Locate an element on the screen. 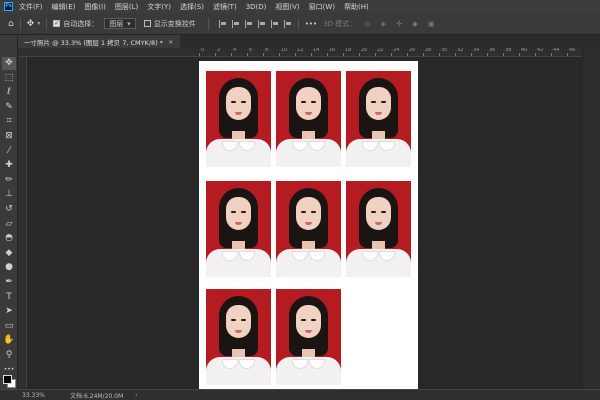  menu-file: 文件(F) is located at coordinates (31, 7).